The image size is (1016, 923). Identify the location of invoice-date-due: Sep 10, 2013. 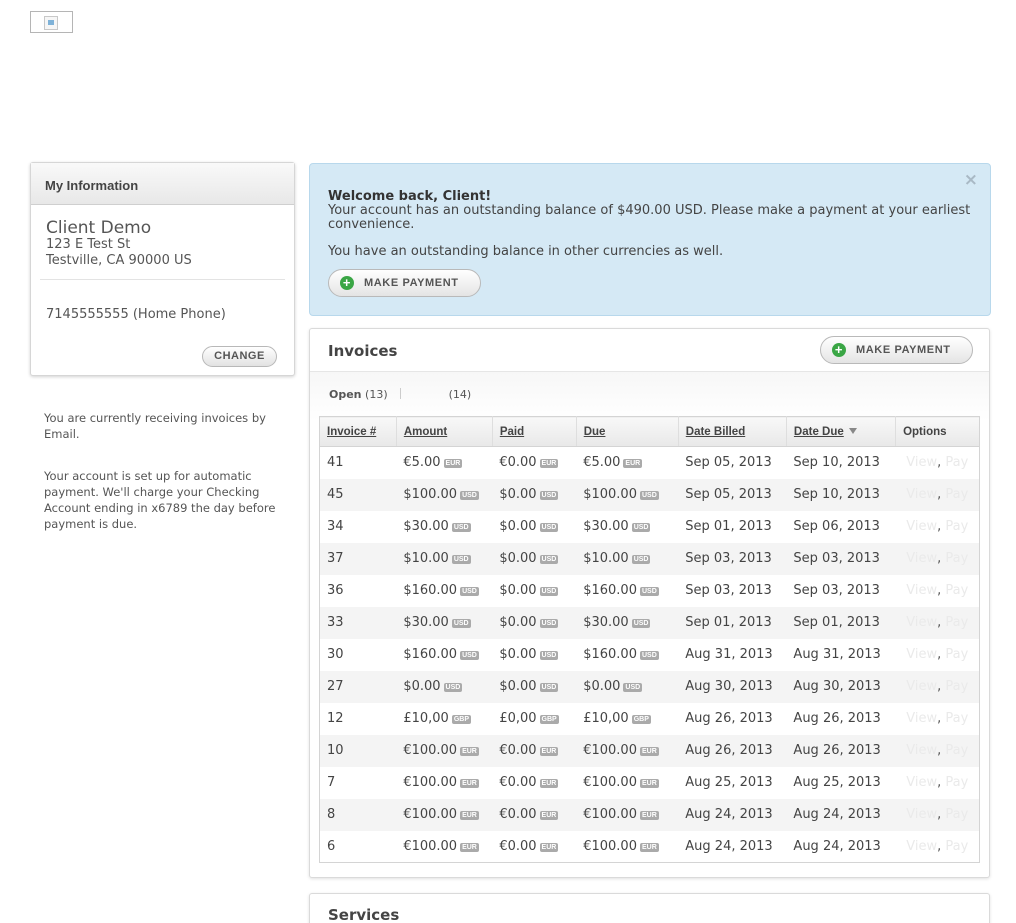
(836, 463).